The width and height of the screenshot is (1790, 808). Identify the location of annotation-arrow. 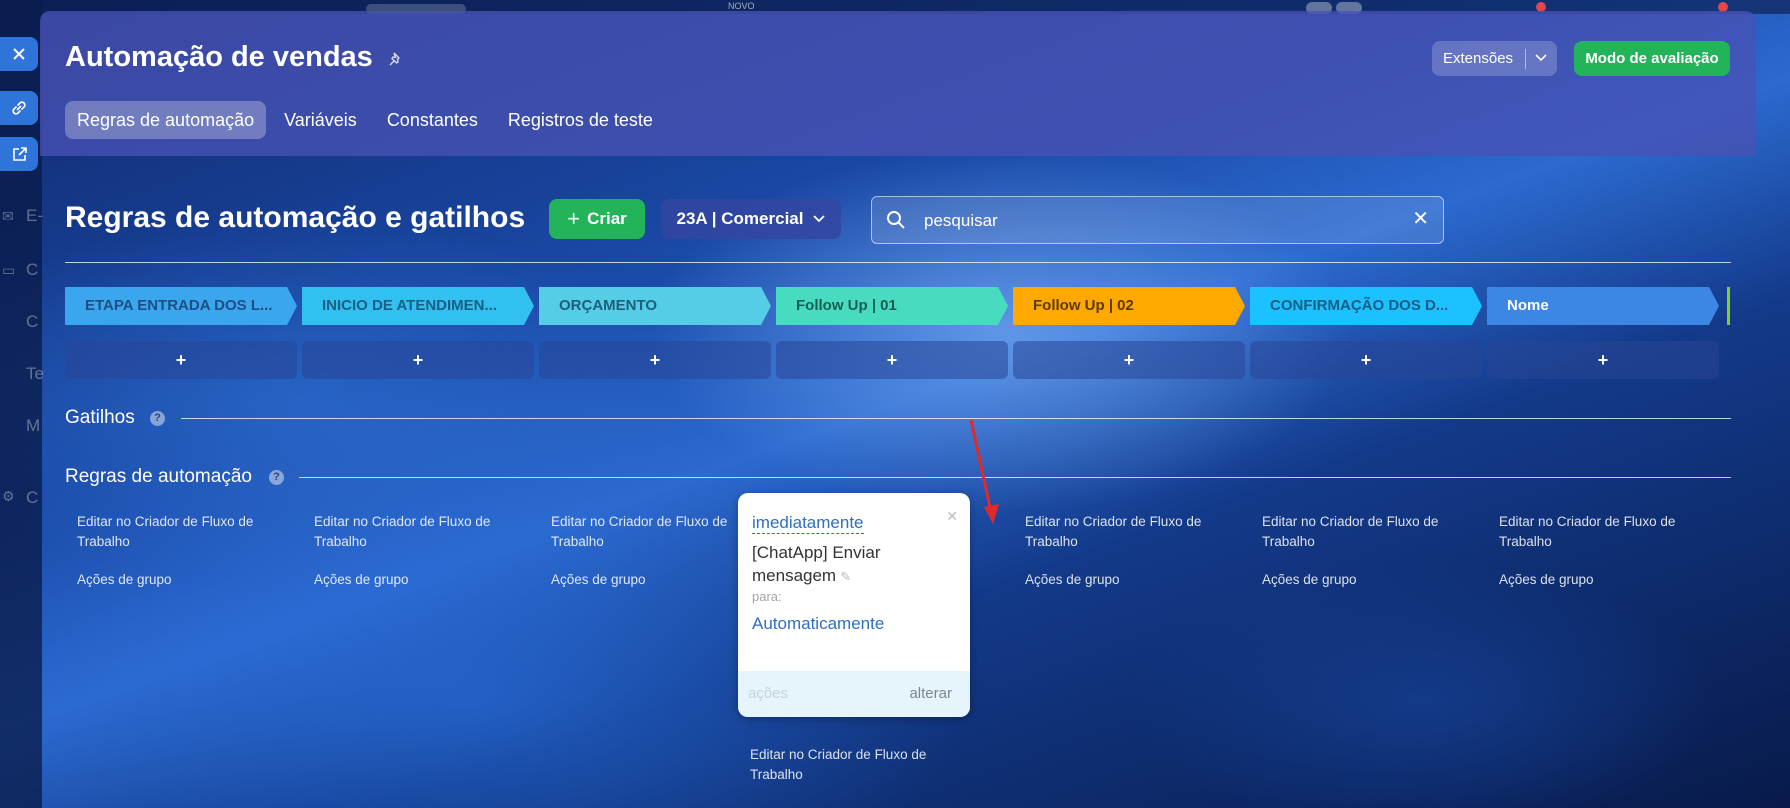
(984, 471).